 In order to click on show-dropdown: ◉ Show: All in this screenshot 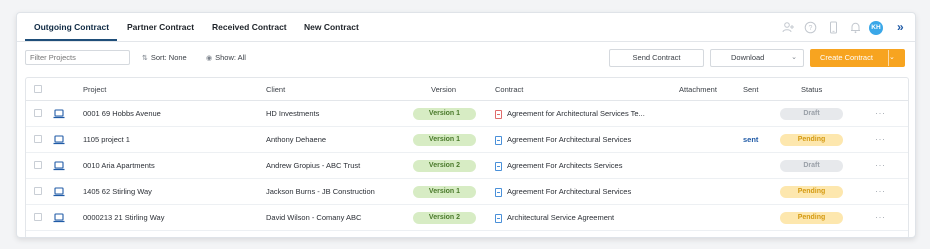, I will do `click(226, 57)`.